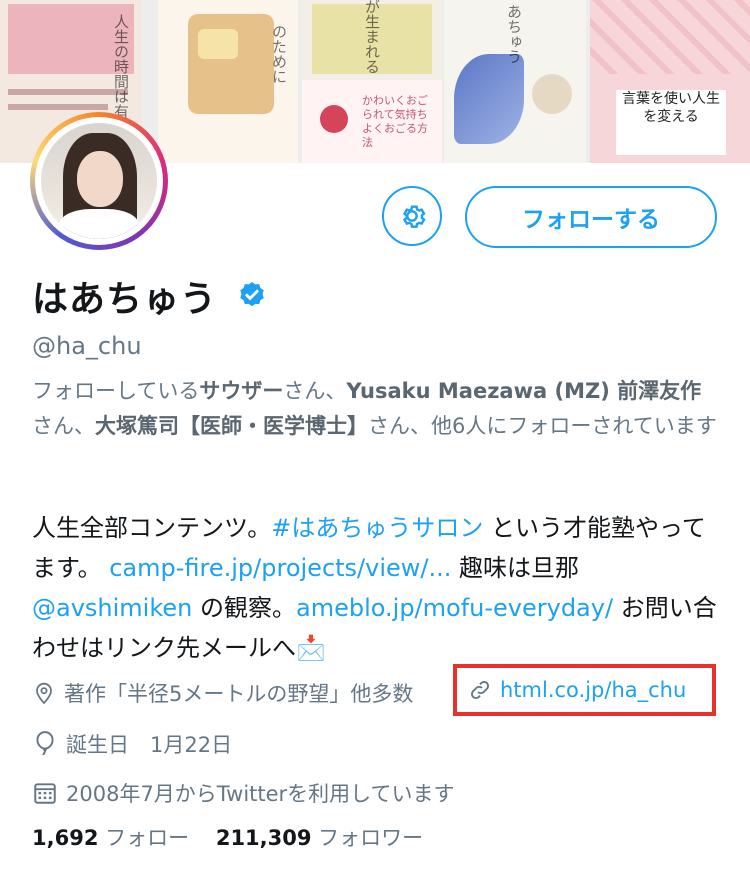  I want to click on follow-button: フォローする, so click(591, 217).